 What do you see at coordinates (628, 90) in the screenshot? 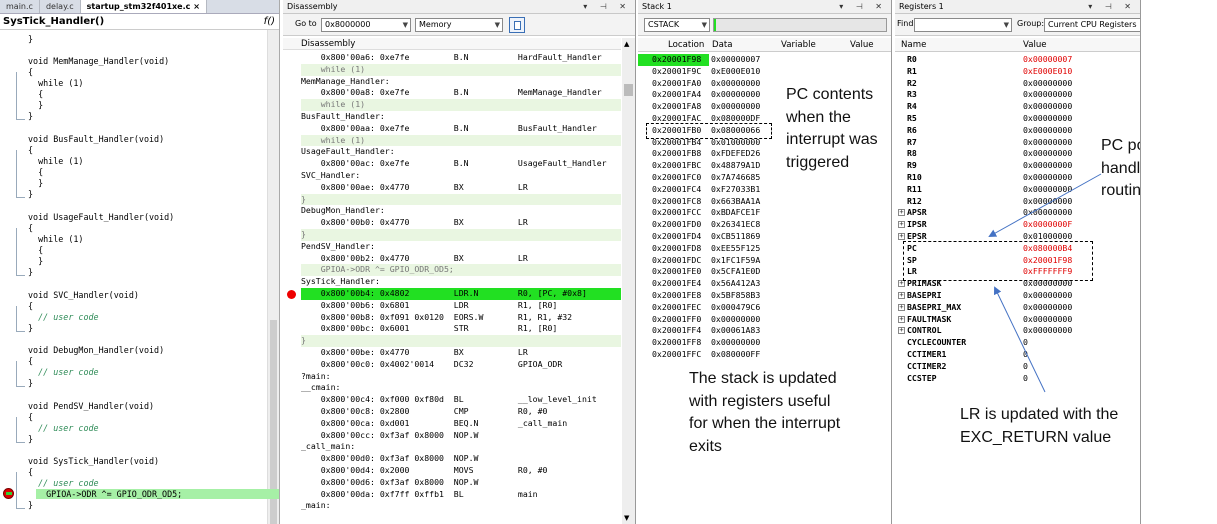
I see `scrollbar-thumb` at bounding box center [628, 90].